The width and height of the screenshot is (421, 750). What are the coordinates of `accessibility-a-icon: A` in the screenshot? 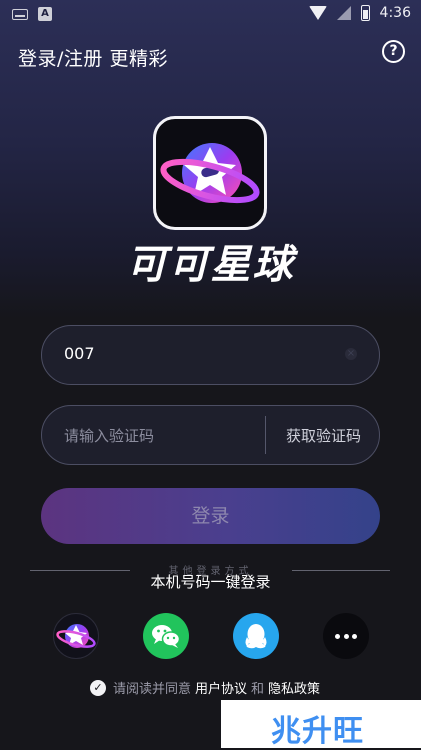 It's located at (45, 14).